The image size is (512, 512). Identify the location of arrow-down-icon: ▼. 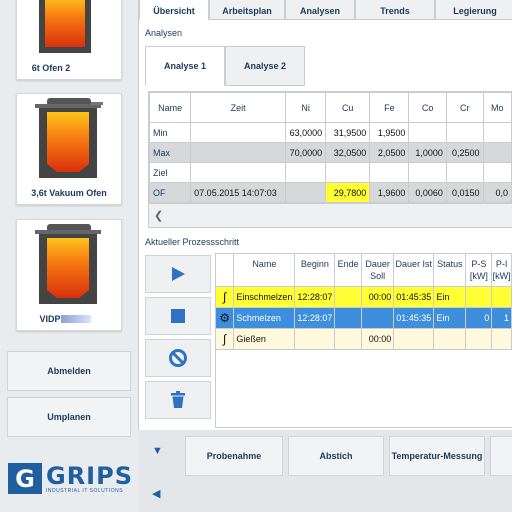
(157, 451).